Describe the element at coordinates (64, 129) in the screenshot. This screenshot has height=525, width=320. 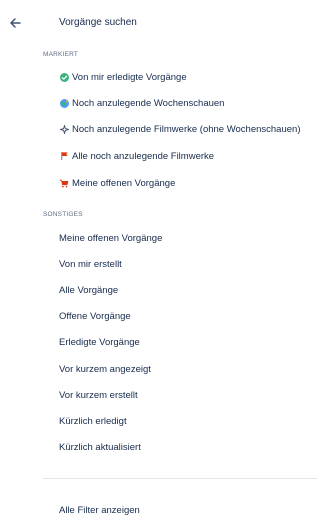
I see `sparkle-icon` at that location.